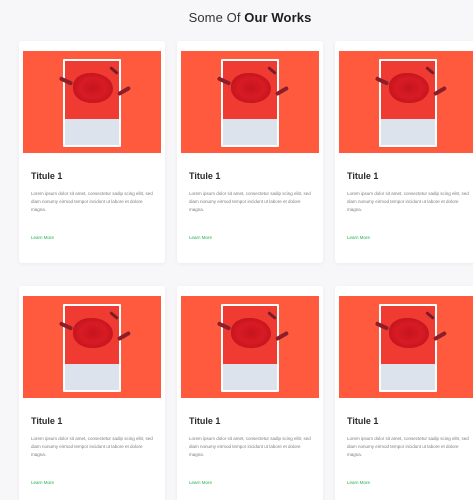 This screenshot has height=500, width=473. I want to click on section-heading: Some Of Our Works, so click(236, 17).